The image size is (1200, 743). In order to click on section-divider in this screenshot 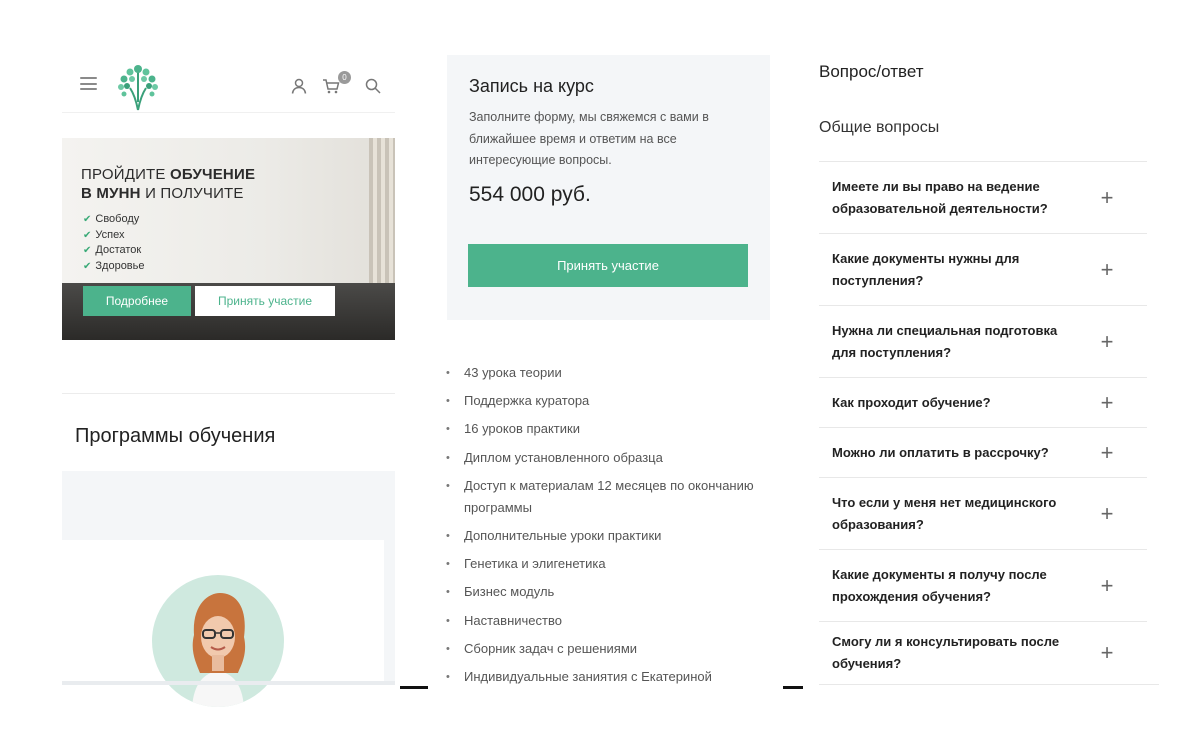, I will do `click(228, 393)`.